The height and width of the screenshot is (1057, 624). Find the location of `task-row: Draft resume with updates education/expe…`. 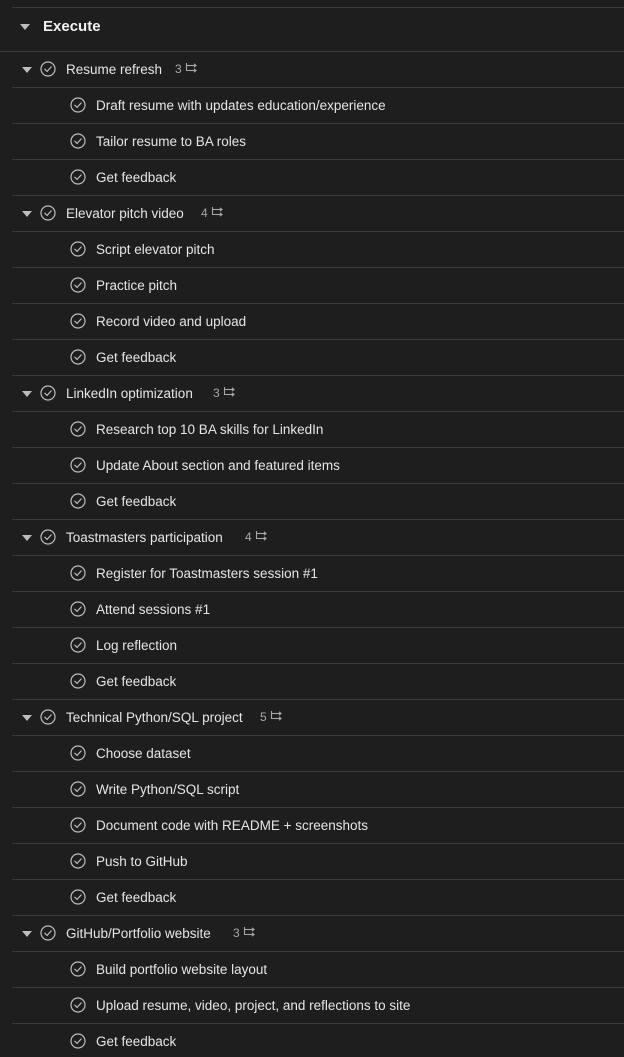

task-row: Draft resume with updates education/expe… is located at coordinates (318, 106).